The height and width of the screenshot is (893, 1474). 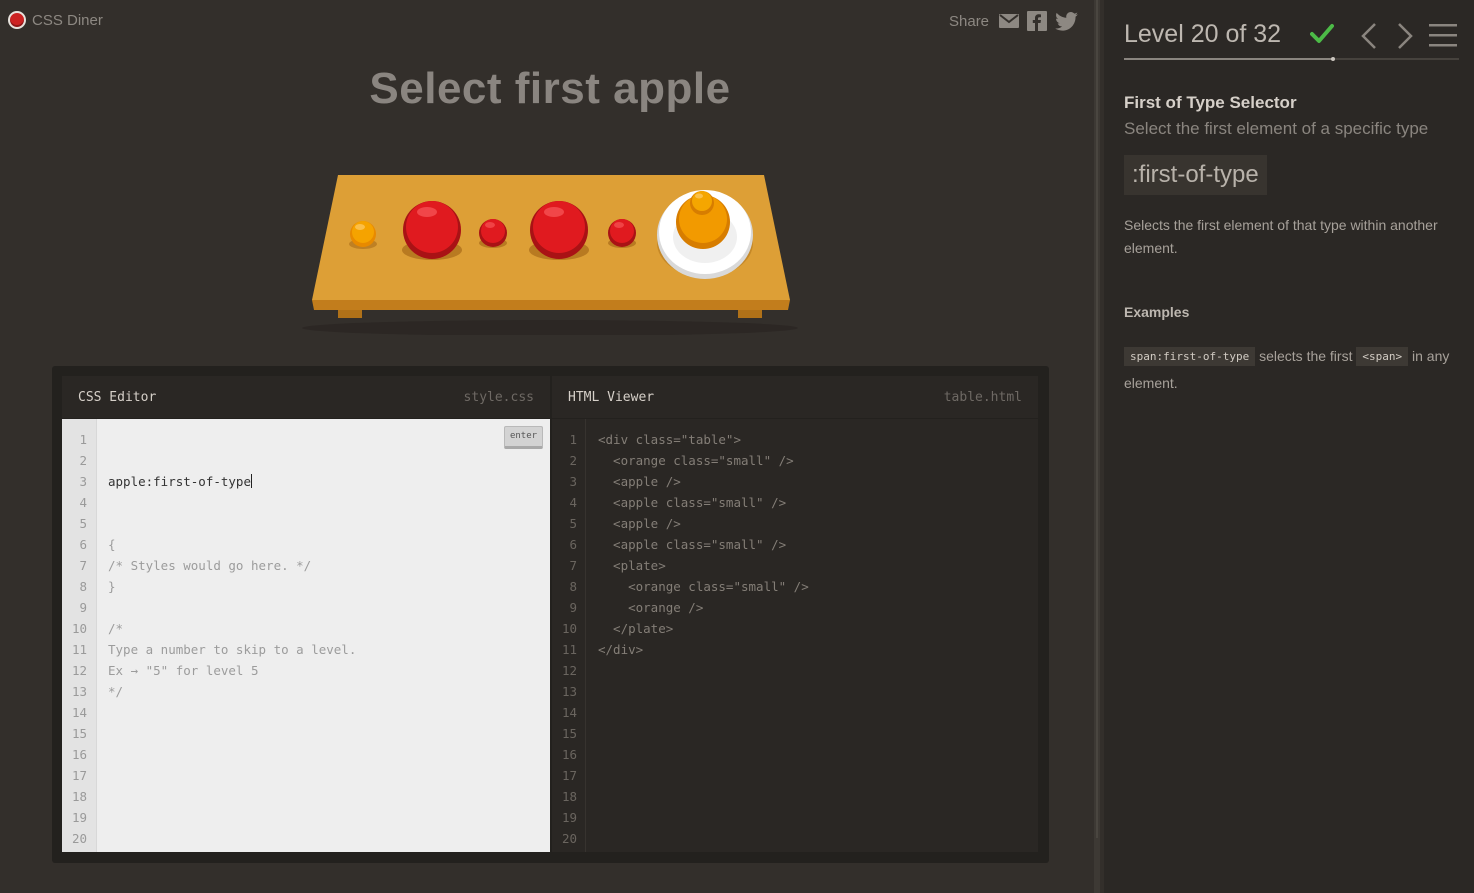 I want to click on css-editor-filename: style.css, so click(x=498, y=397).